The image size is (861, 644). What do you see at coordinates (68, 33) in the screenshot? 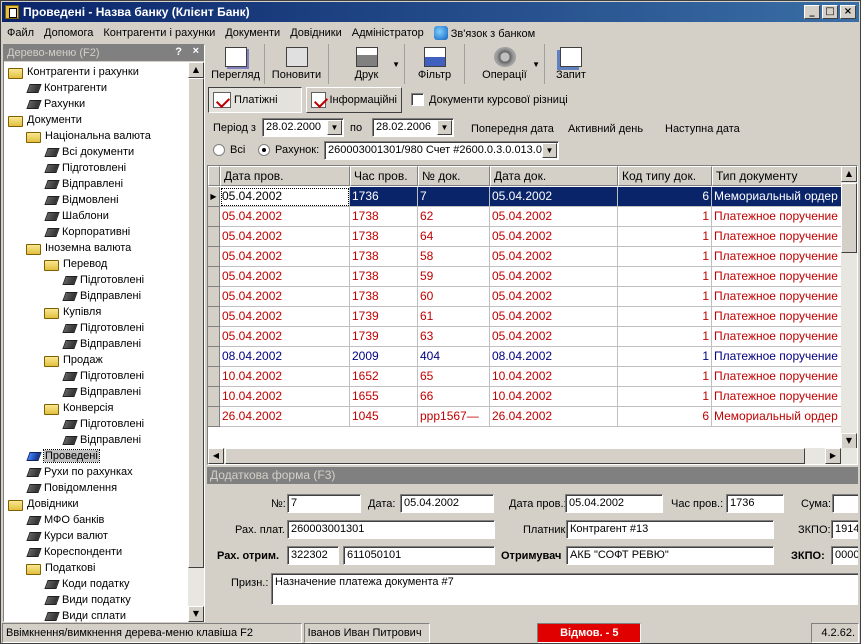
I see `menu-help: Допомога` at bounding box center [68, 33].